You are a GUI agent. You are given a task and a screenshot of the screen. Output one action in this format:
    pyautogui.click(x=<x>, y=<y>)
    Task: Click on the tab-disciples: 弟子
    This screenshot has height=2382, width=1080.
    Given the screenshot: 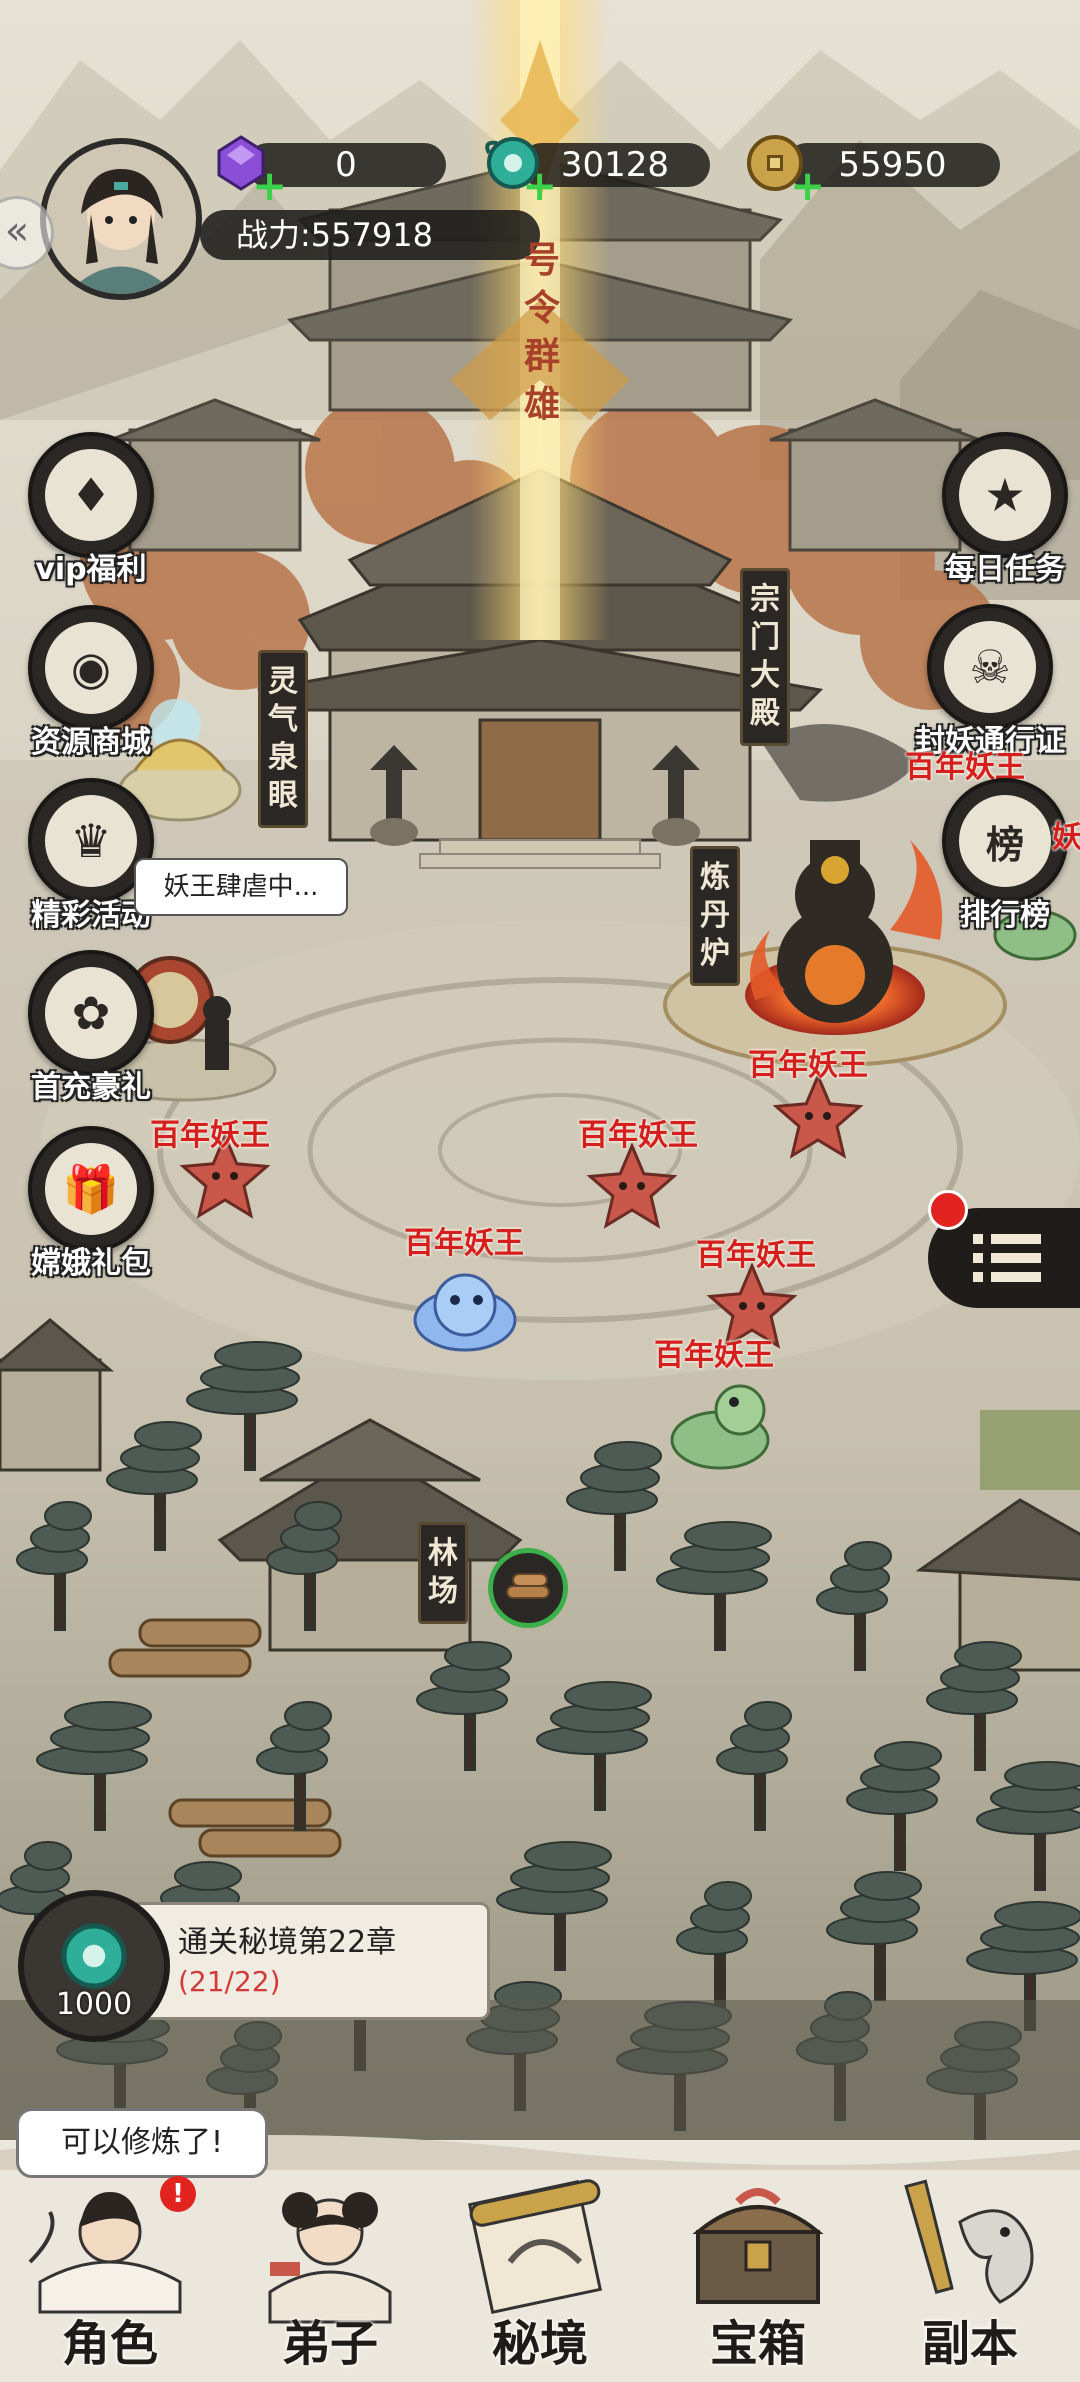 What is the action you would take?
    pyautogui.click(x=330, y=2272)
    